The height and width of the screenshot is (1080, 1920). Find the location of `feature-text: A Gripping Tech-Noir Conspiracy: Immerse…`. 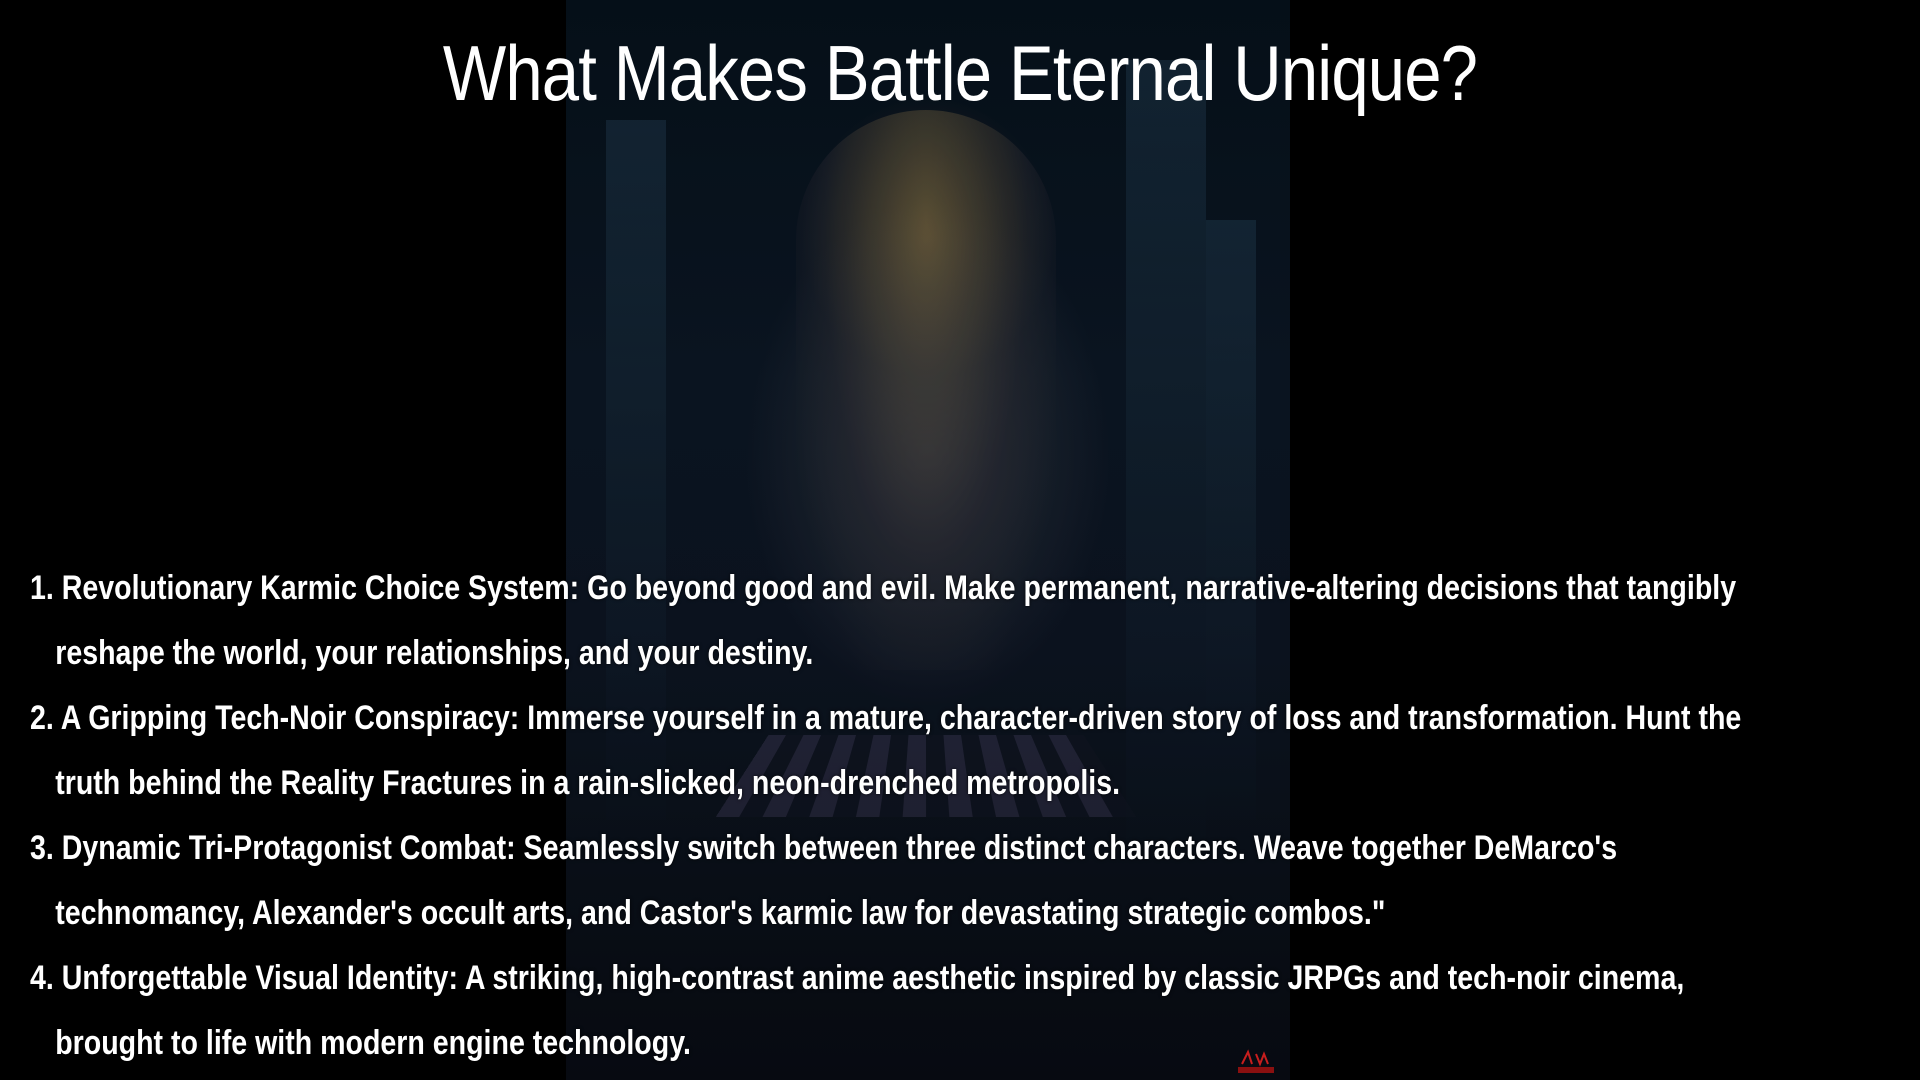

feature-text: A Gripping Tech-Noir Conspiracy: Immerse… is located at coordinates (901, 718).